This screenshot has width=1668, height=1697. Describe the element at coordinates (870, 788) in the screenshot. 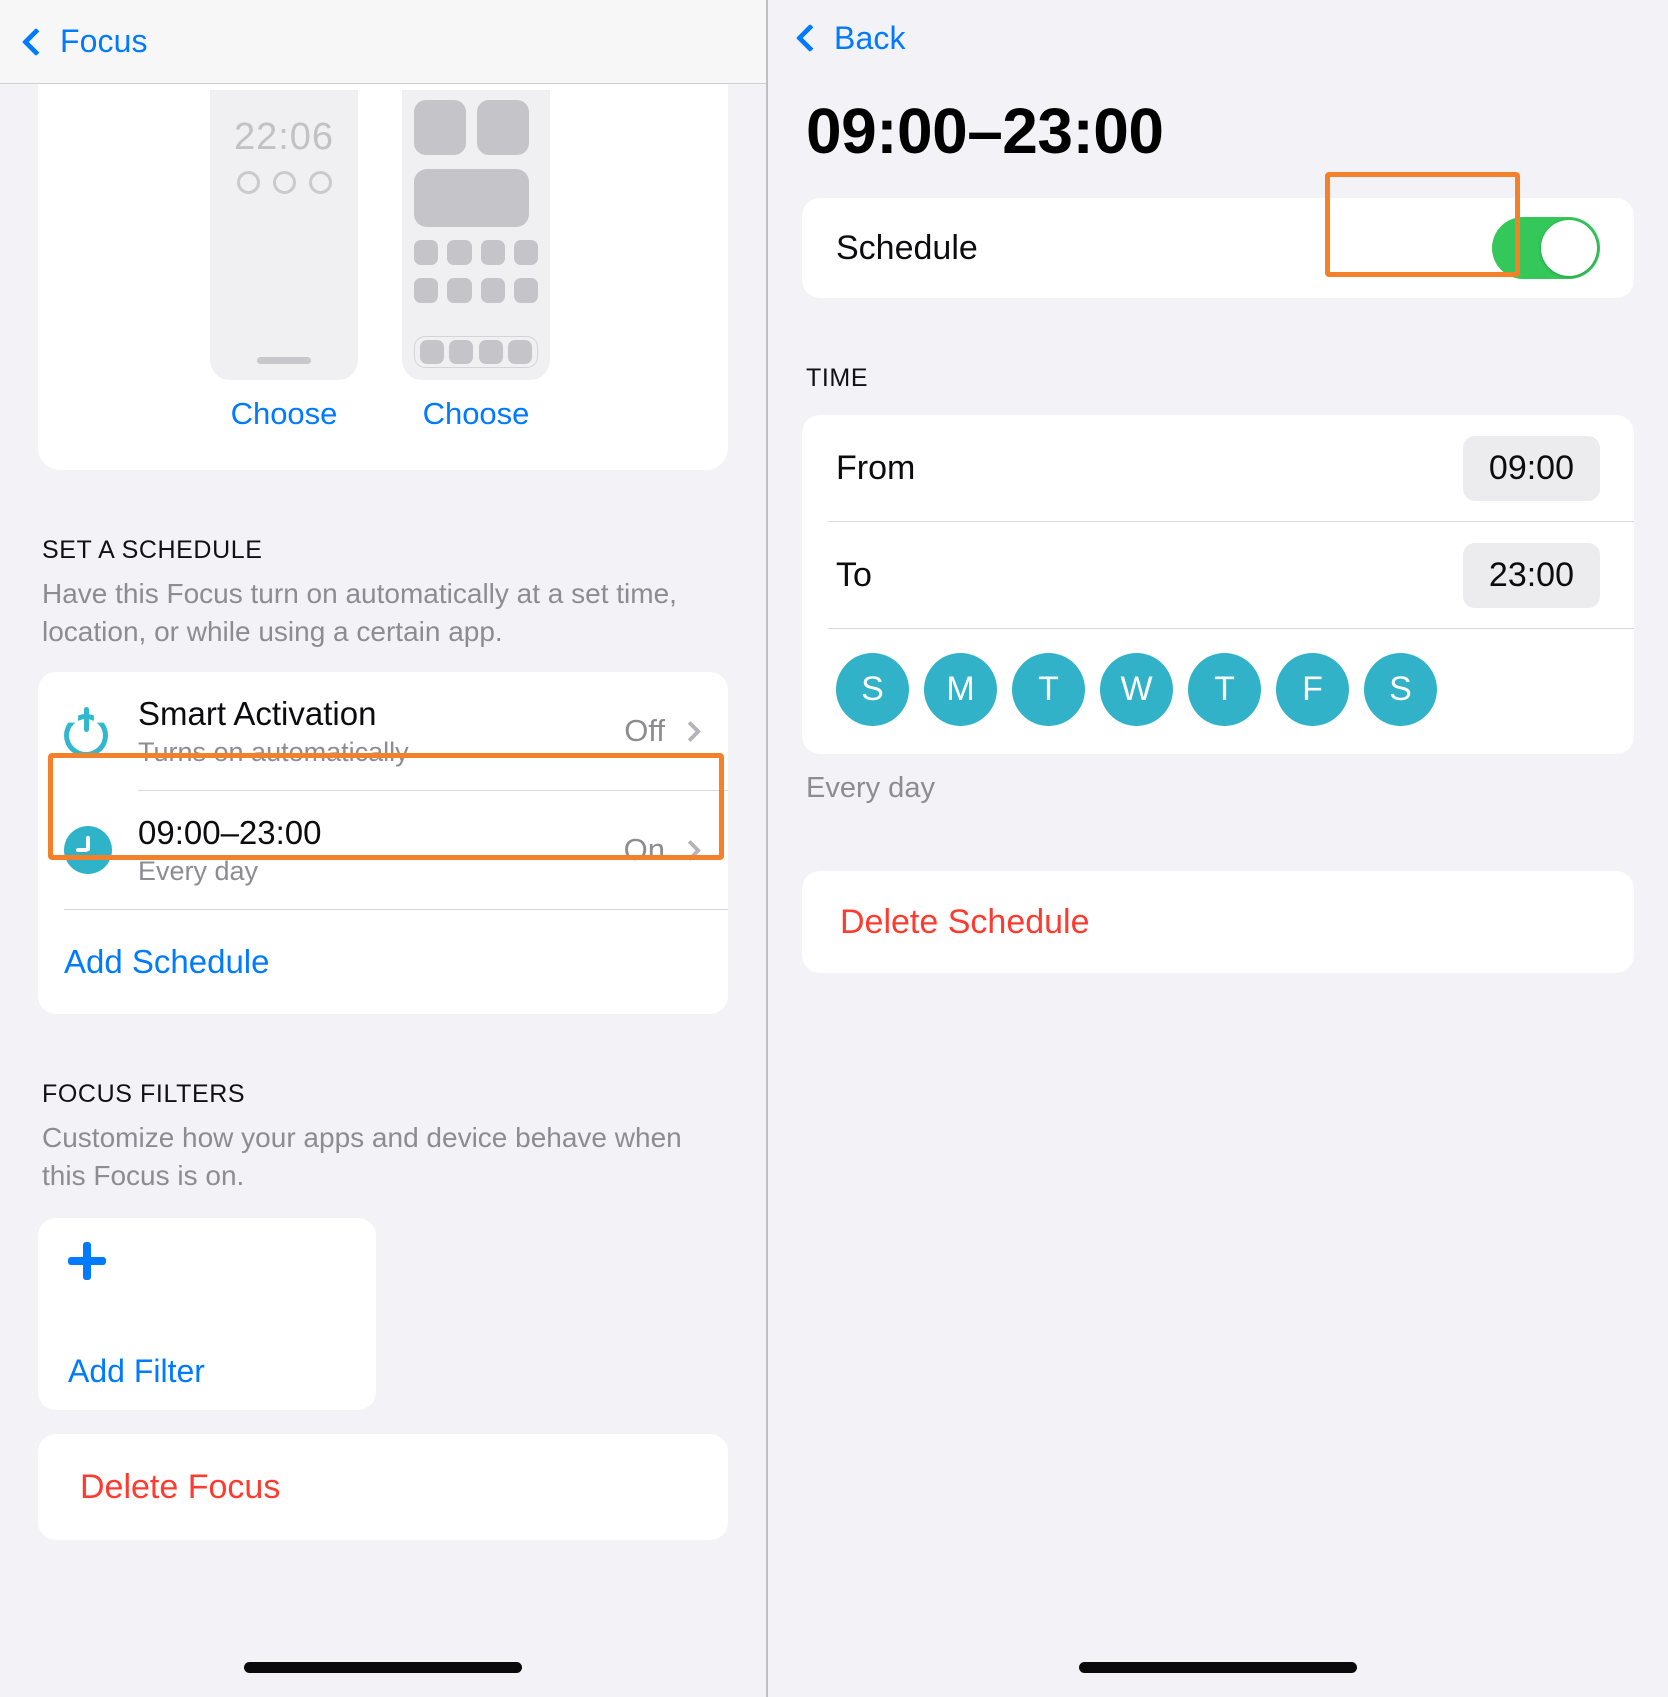

I see `days-summary-text: Every day` at that location.